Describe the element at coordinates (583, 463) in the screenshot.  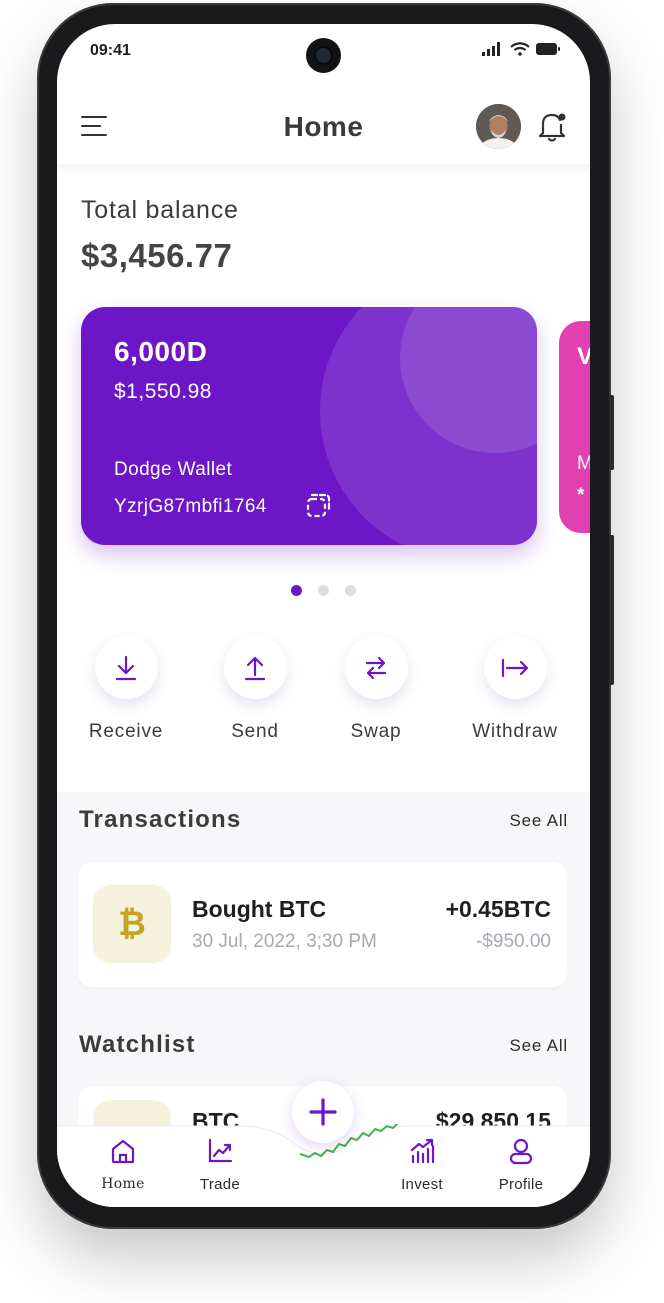
I see `next-card-name: M` at that location.